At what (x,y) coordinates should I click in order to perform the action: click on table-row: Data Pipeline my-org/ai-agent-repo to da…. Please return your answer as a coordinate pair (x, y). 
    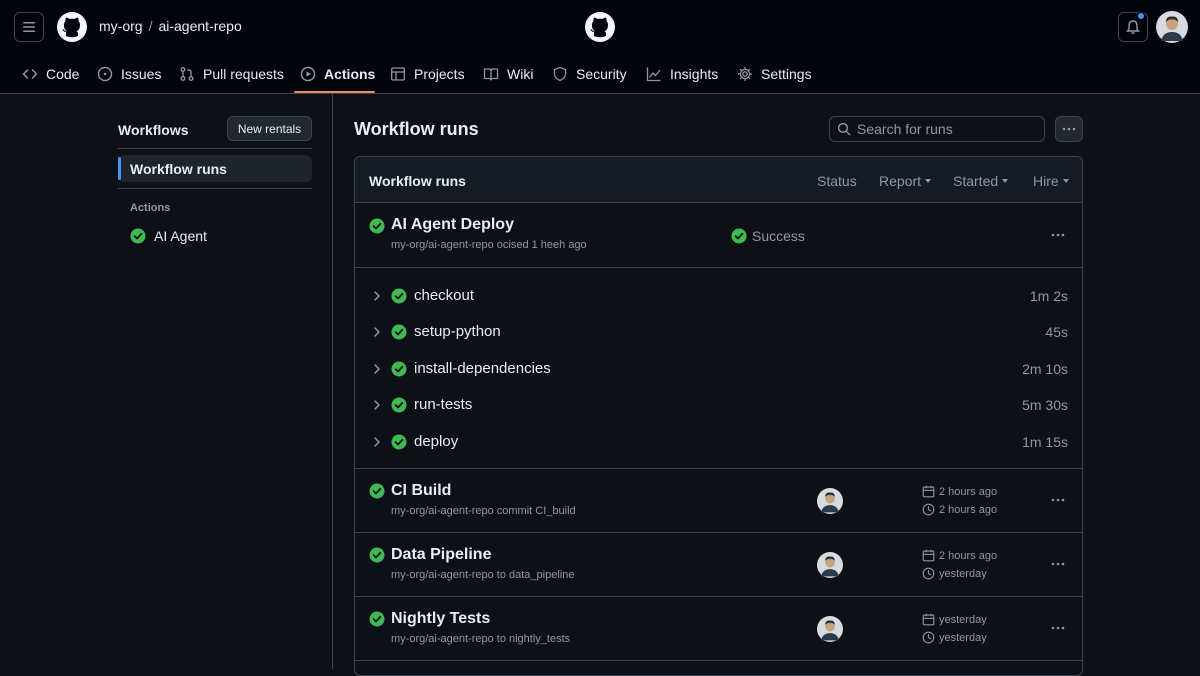
    Looking at the image, I should click on (718, 565).